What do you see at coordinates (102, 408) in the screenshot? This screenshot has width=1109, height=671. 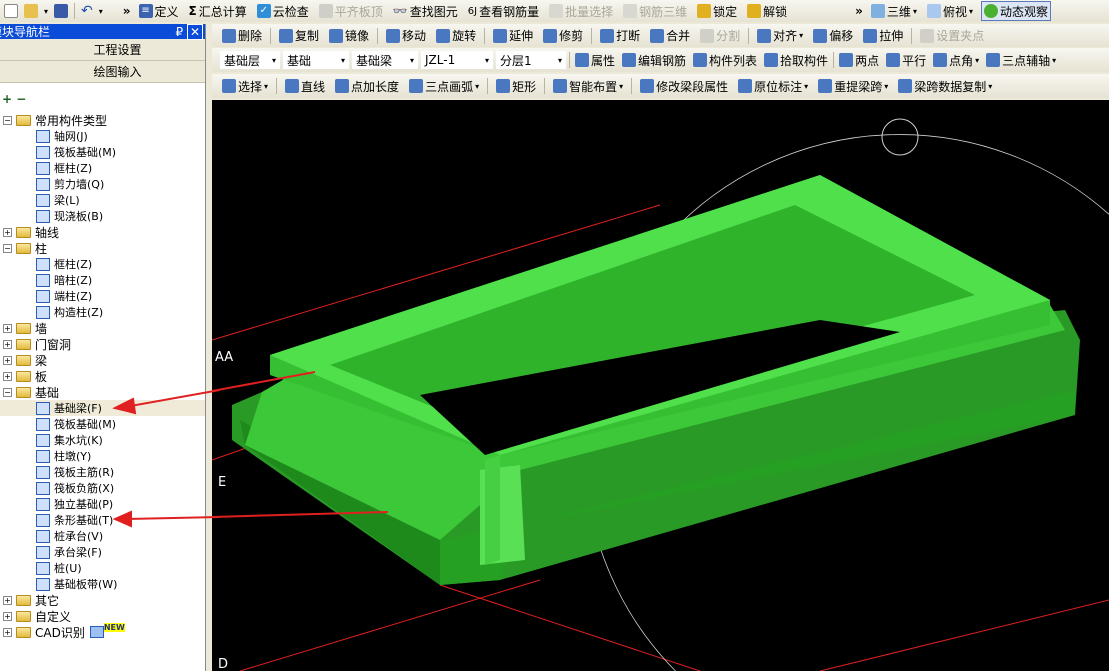 I see `tree-item: 基础梁(F)` at bounding box center [102, 408].